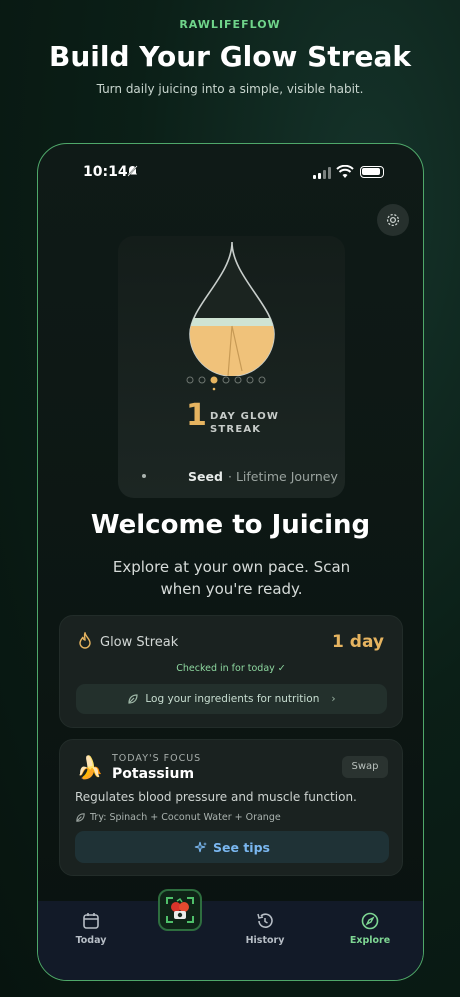 Image resolution: width=460 pixels, height=997 pixels. I want to click on sparkle-icon, so click(201, 846).